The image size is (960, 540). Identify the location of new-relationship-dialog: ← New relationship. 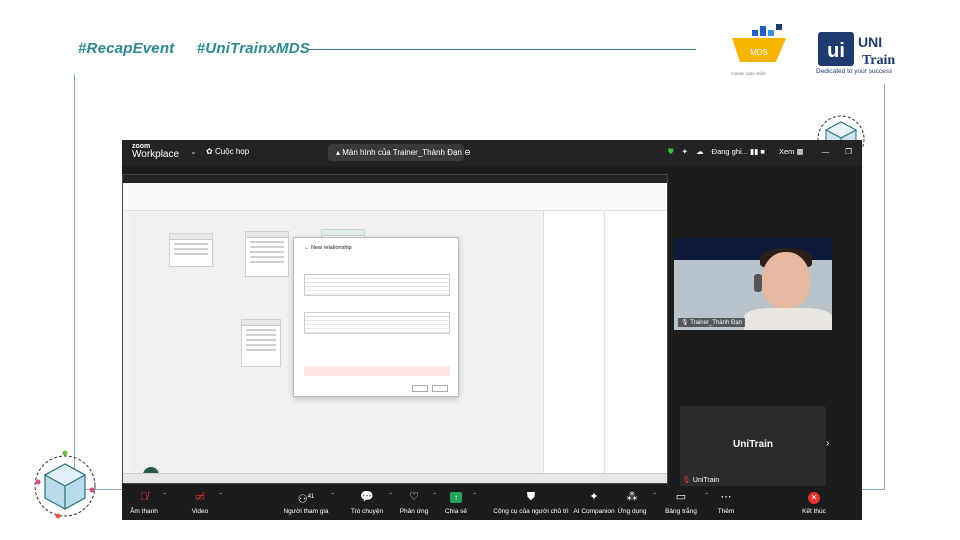
(376, 317).